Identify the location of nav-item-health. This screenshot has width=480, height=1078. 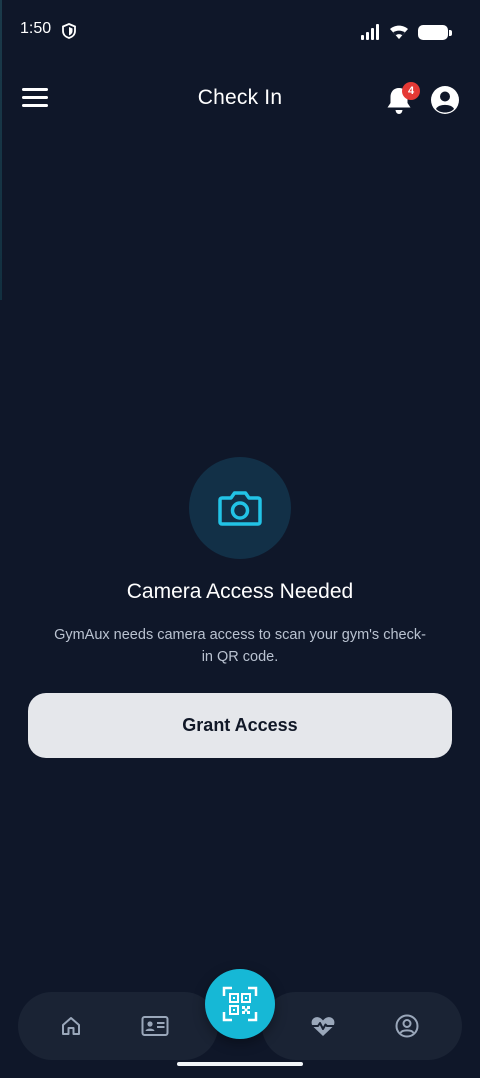
(323, 1026).